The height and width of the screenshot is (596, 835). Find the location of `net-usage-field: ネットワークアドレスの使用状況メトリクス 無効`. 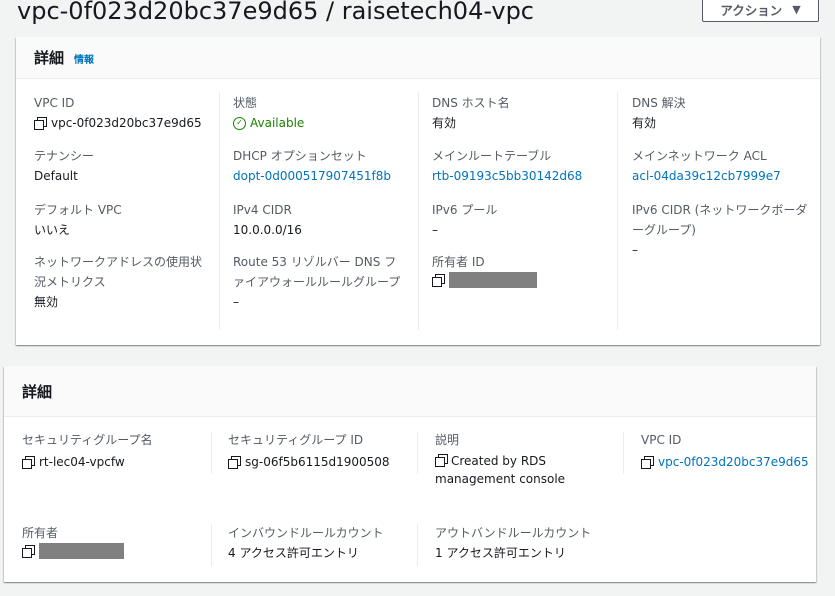

net-usage-field: ネットワークアドレスの使用状況メトリクス 無効 is located at coordinates (119, 282).